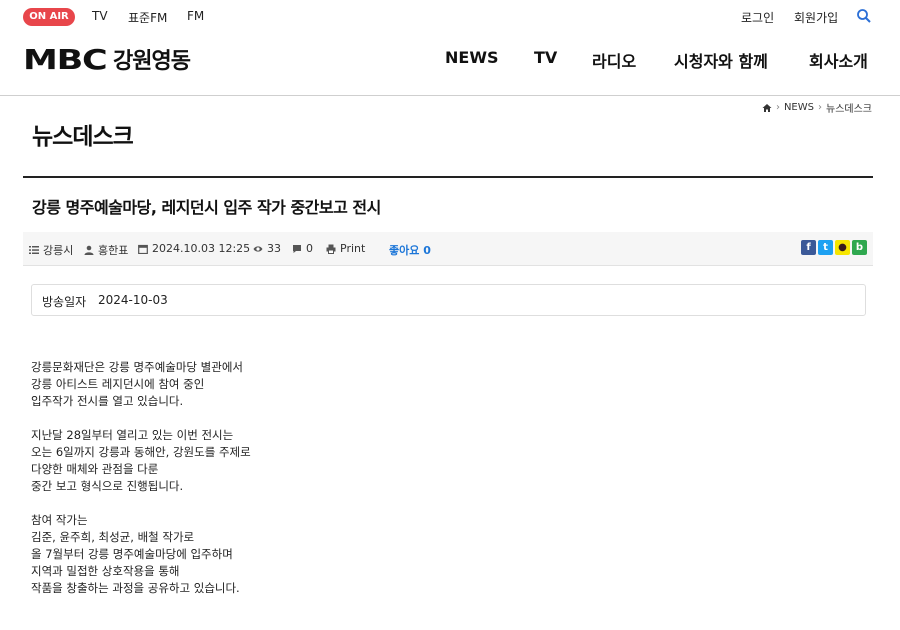 Image resolution: width=900 pixels, height=630 pixels. I want to click on body-line: 작품을 창출하는 과정을 공유하고 있습니다., so click(135, 588).